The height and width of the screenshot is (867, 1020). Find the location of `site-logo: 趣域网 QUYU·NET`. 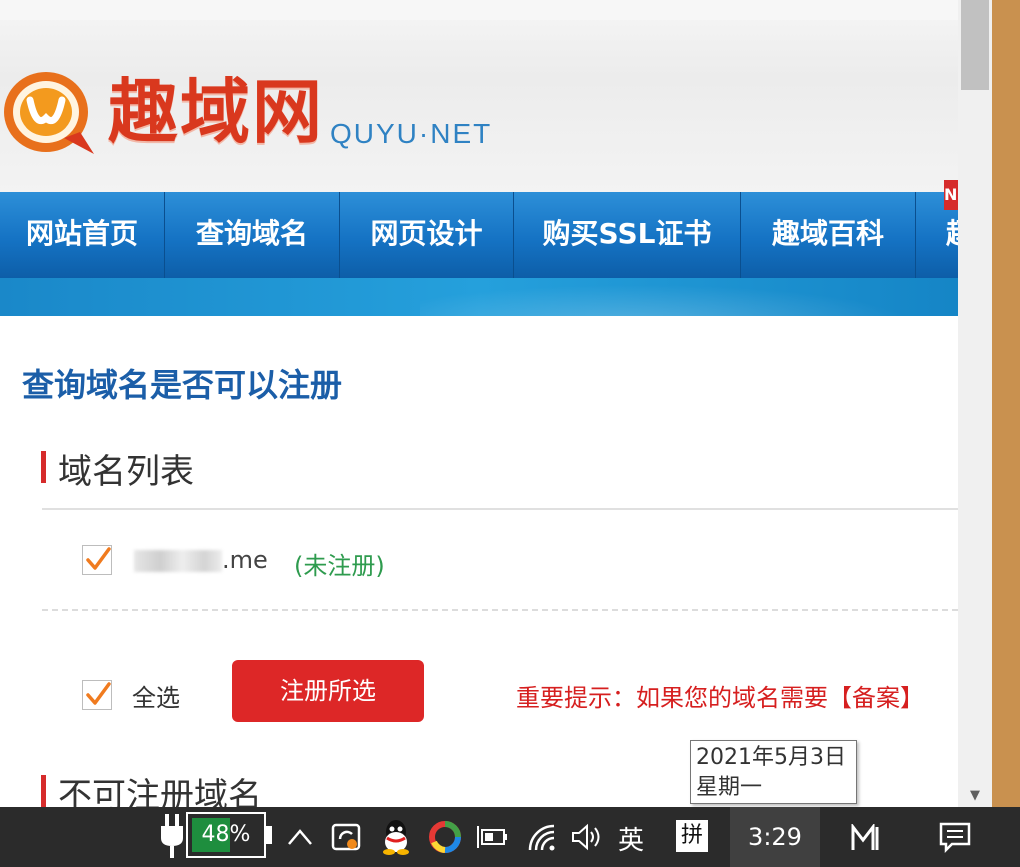

site-logo: 趣域网 QUYU·NET is located at coordinates (260, 112).